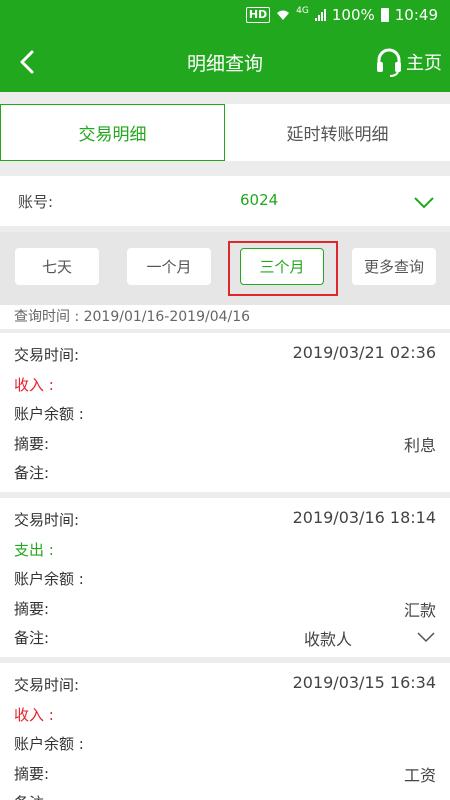 The height and width of the screenshot is (800, 450). Describe the element at coordinates (36, 202) in the screenshot. I see `account-label: 账号:` at that location.